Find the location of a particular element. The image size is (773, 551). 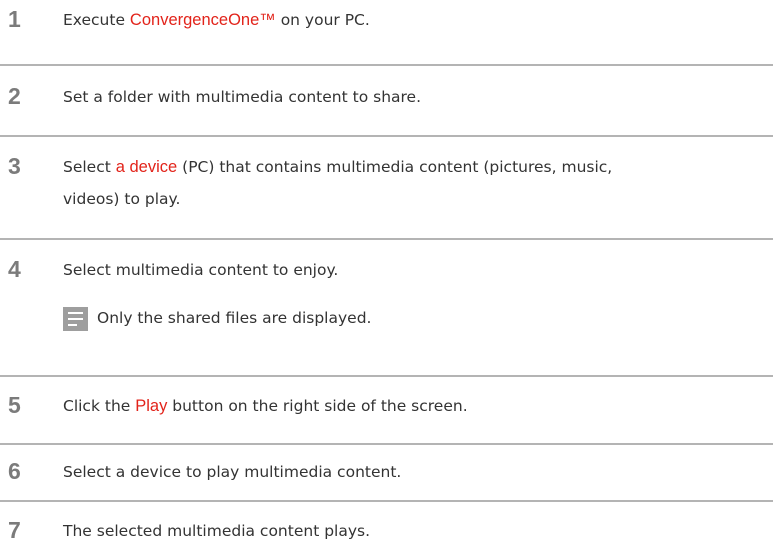

step-number: 1 is located at coordinates (14, 19).